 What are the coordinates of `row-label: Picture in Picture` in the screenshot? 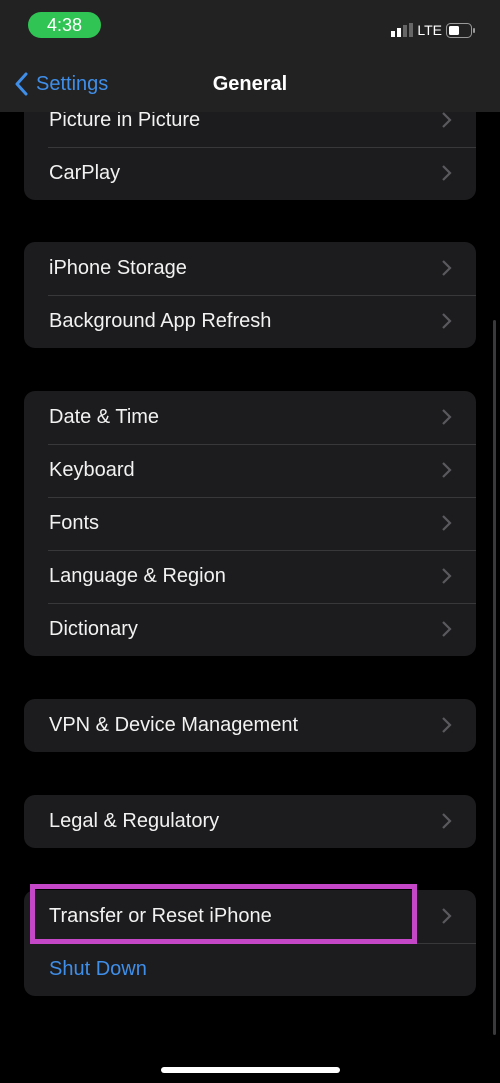 It's located at (125, 120).